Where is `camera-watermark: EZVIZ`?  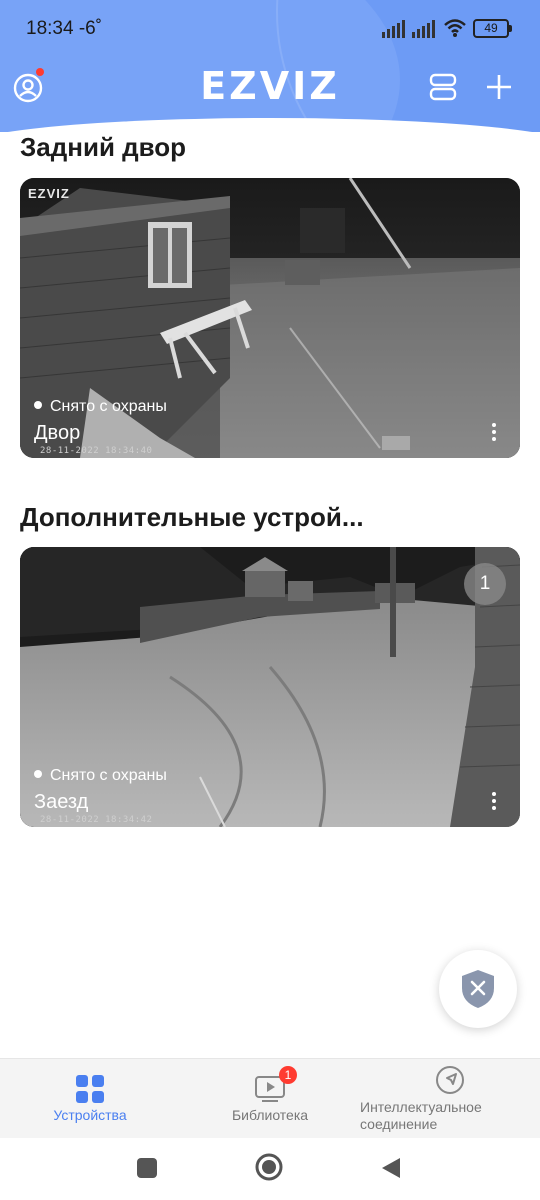
camera-watermark: EZVIZ is located at coordinates (49, 193).